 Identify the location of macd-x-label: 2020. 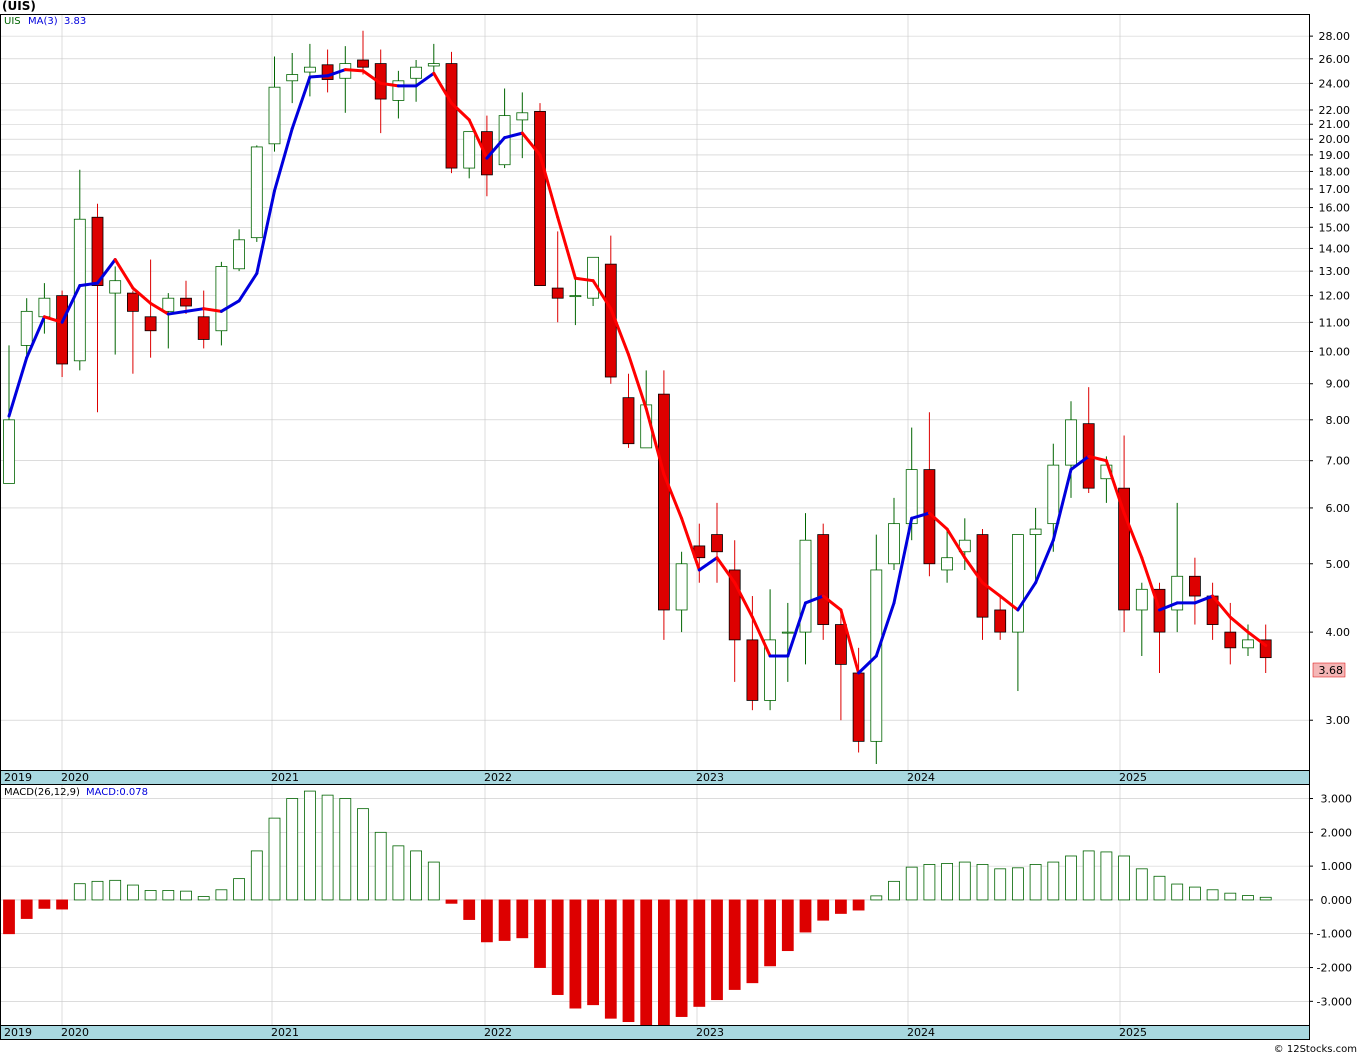
(75, 1032).